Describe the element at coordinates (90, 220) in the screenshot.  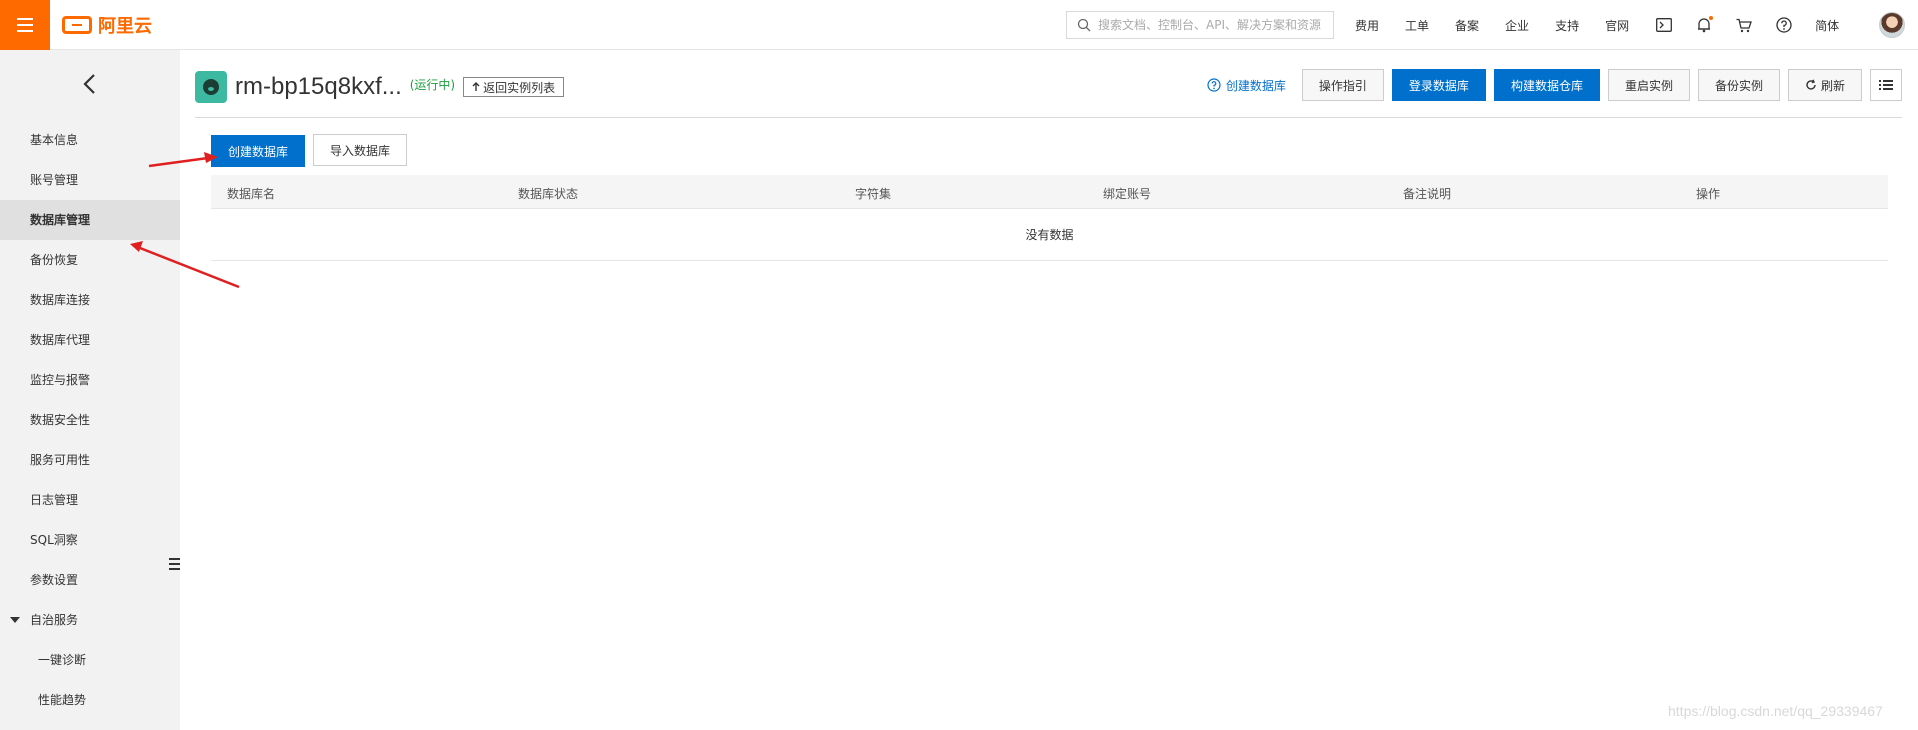
I see `sidebar-item-database-management: 数据库管理` at that location.